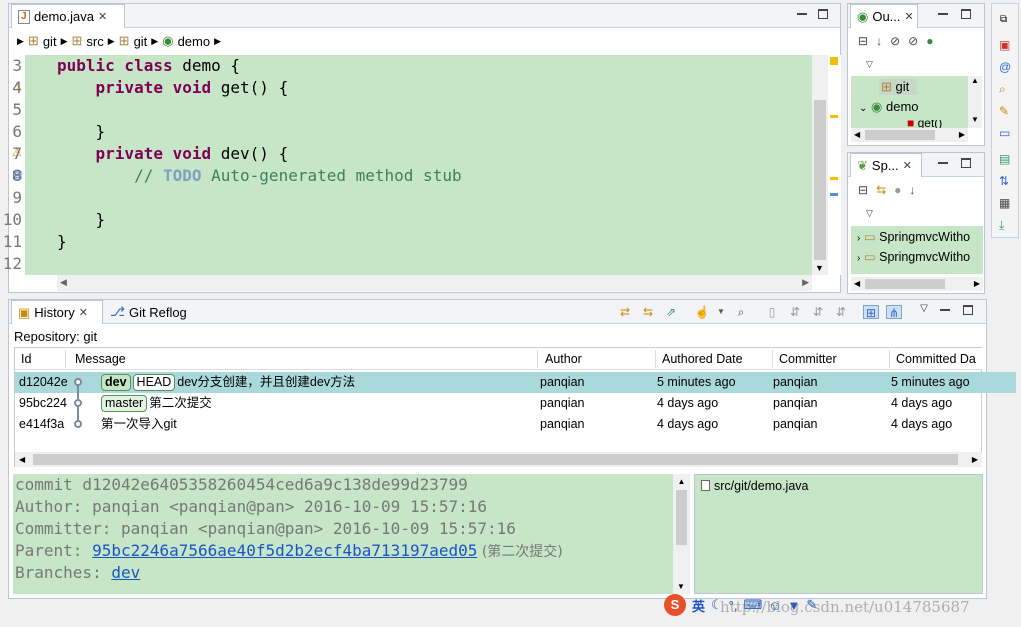  What do you see at coordinates (889, 107) in the screenshot?
I see `list-item: ⌄ ◉ demo` at bounding box center [889, 107].